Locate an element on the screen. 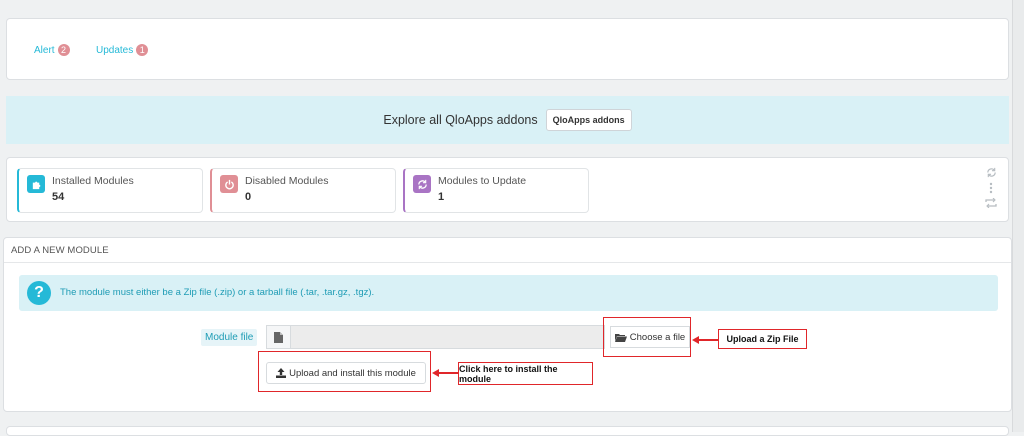  choose-file-highlight is located at coordinates (647, 337).